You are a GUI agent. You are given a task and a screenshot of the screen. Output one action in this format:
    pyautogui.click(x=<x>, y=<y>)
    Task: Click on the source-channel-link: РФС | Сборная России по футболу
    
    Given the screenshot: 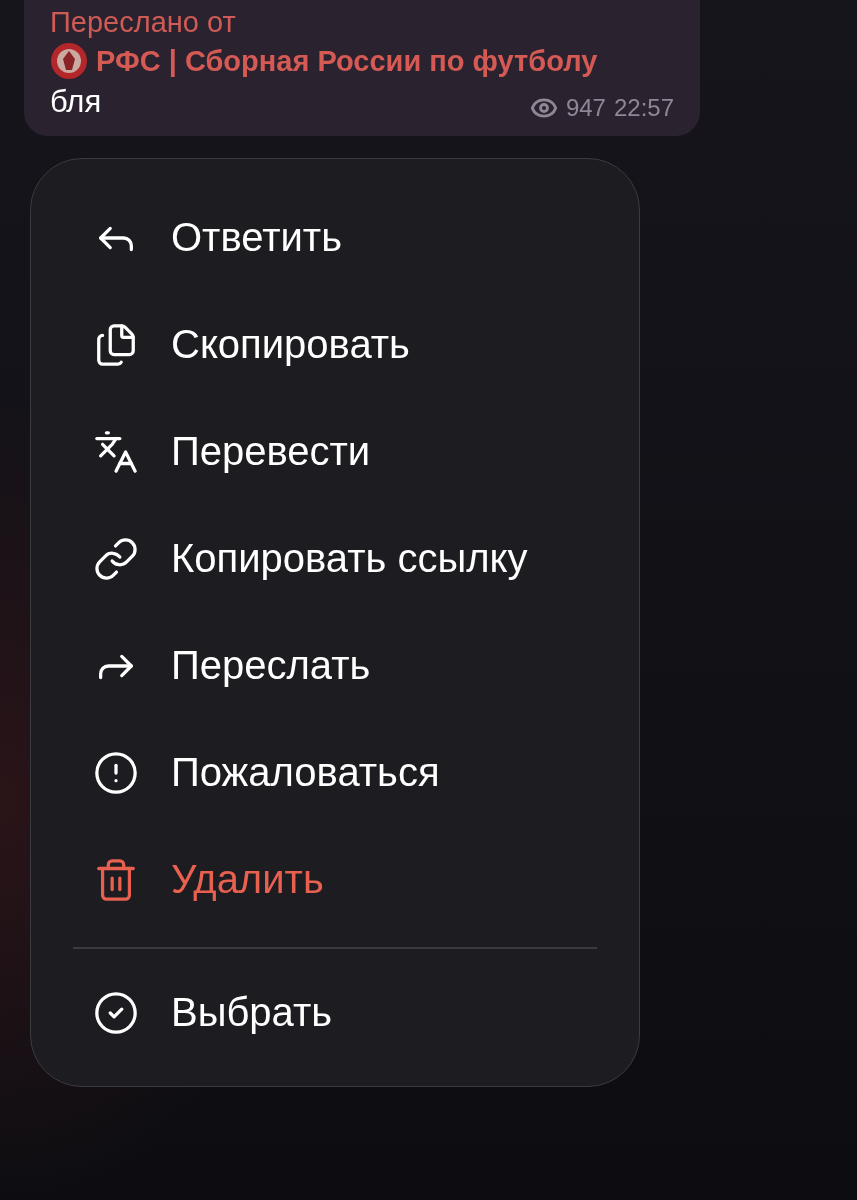 What is the action you would take?
    pyautogui.click(x=347, y=61)
    